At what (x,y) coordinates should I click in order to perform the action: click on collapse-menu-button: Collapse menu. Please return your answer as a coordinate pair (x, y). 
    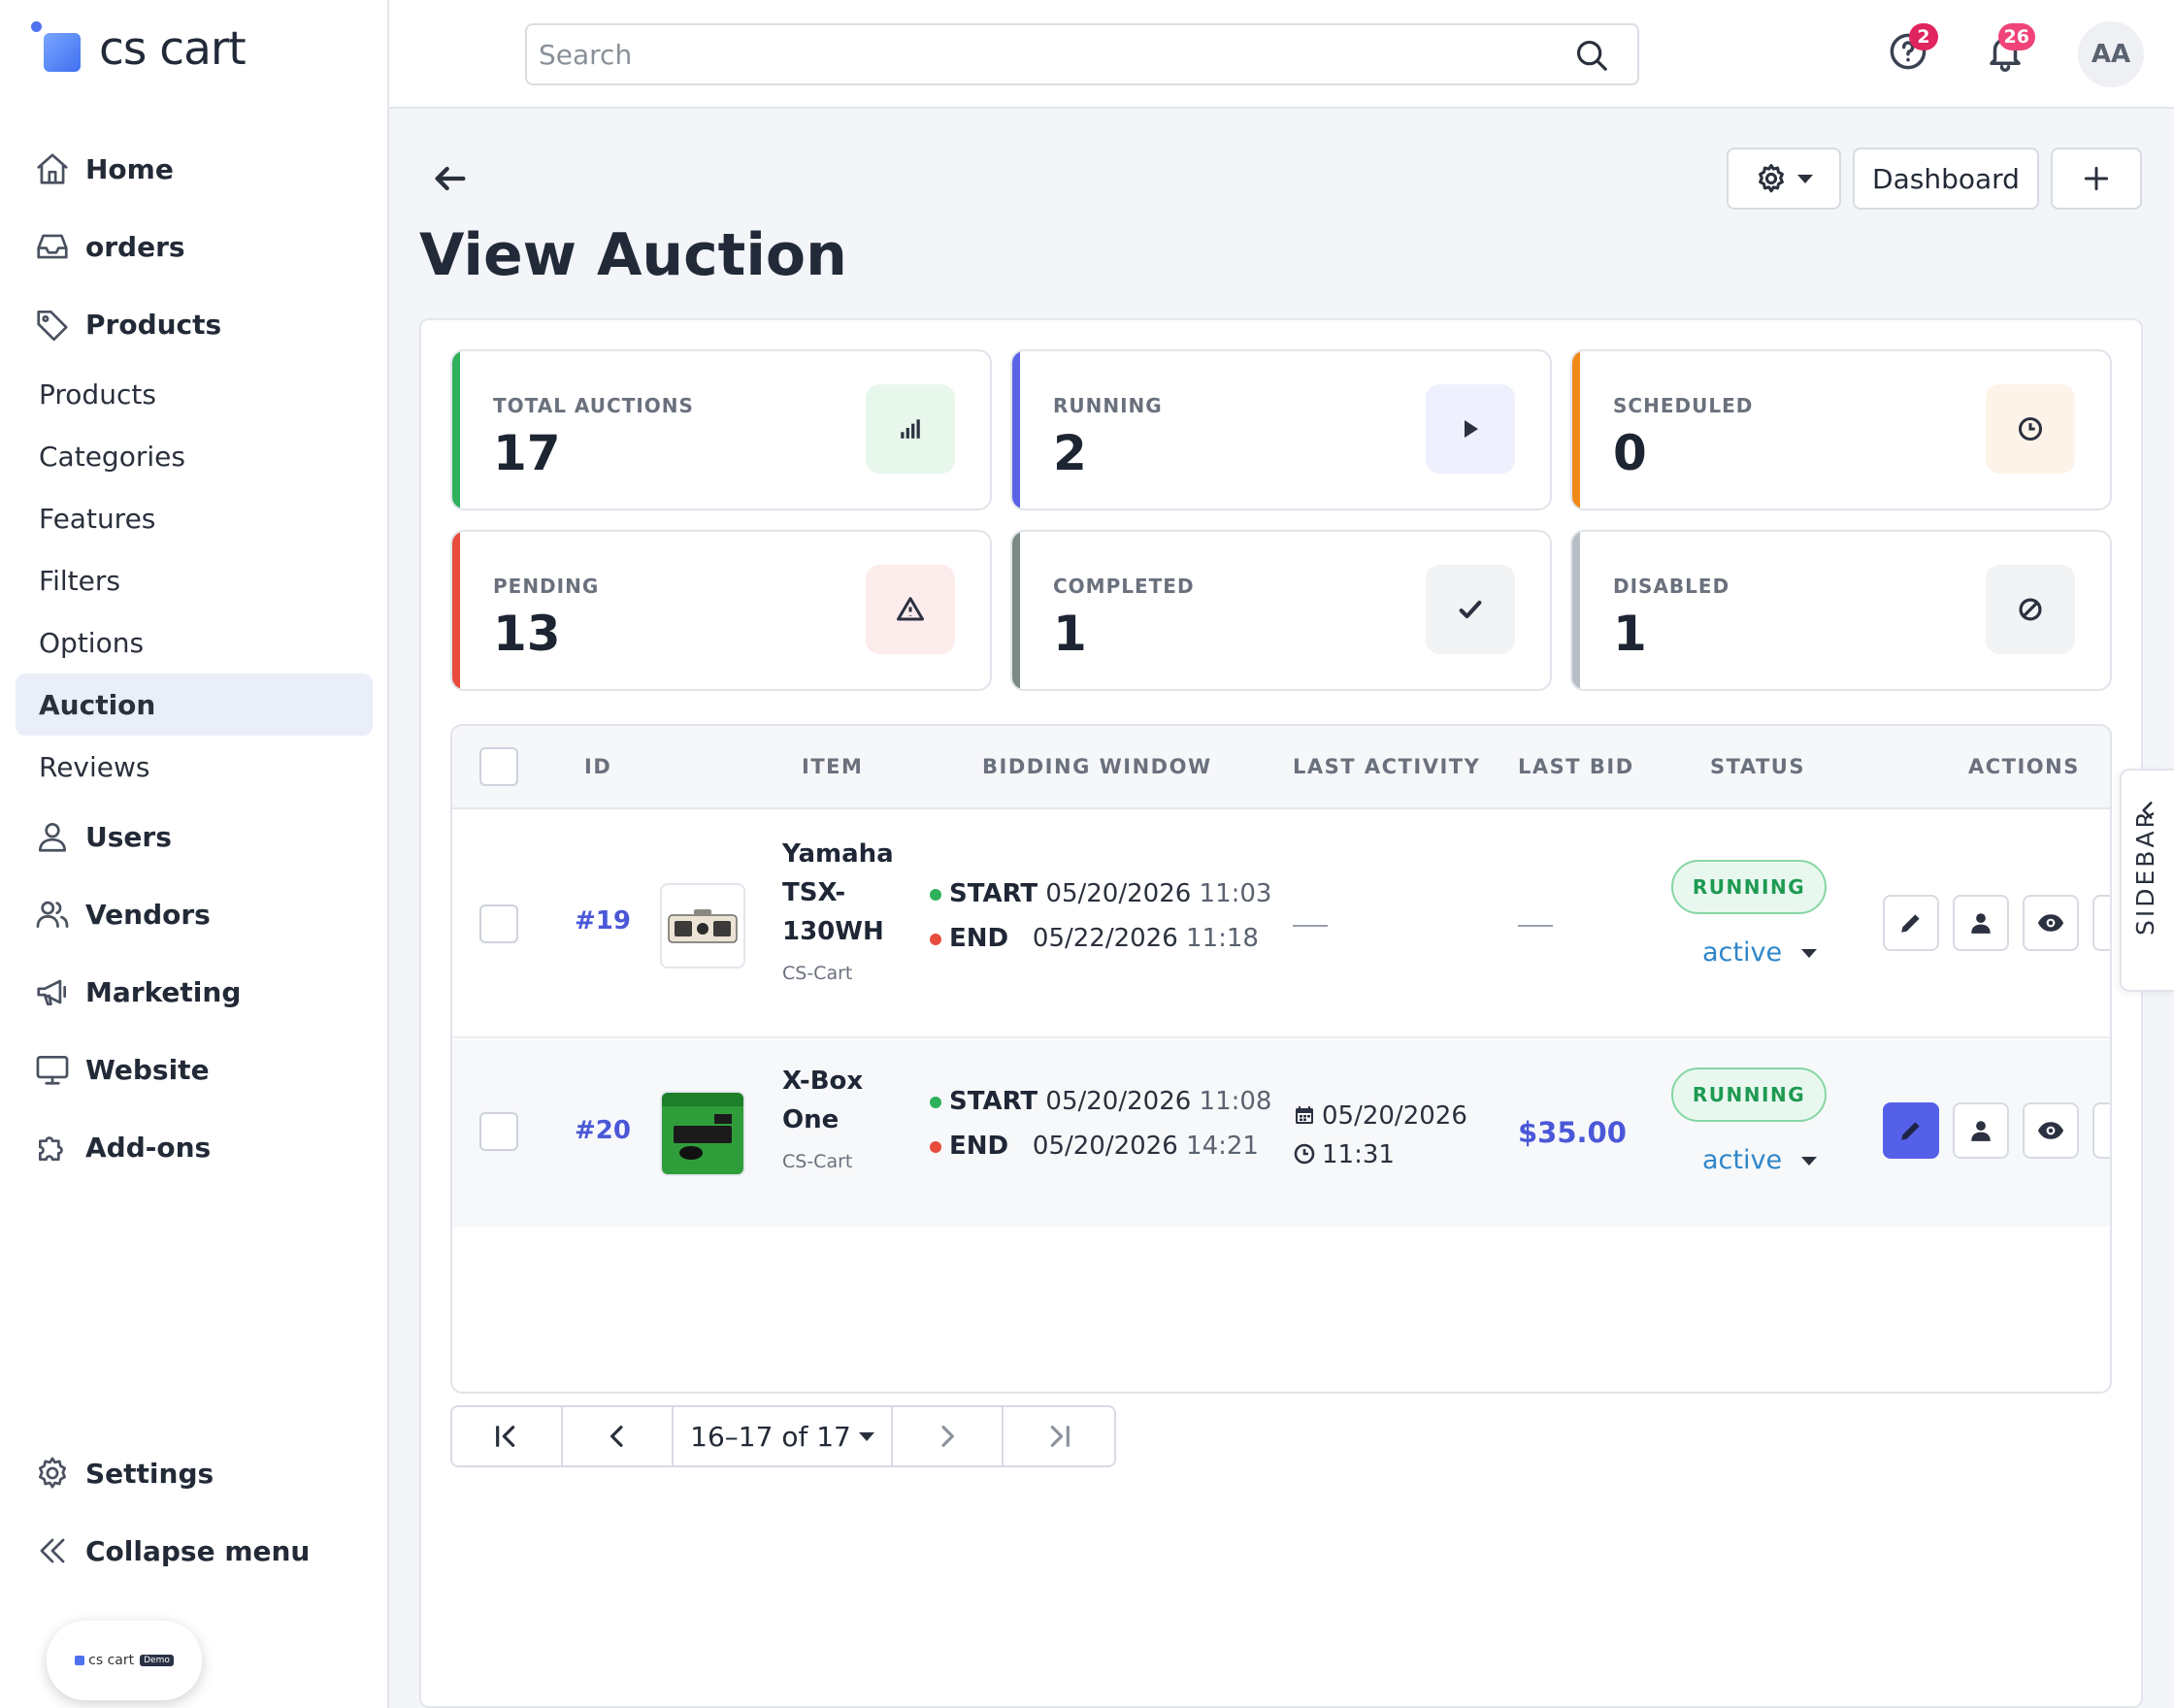
    Looking at the image, I should click on (194, 1551).